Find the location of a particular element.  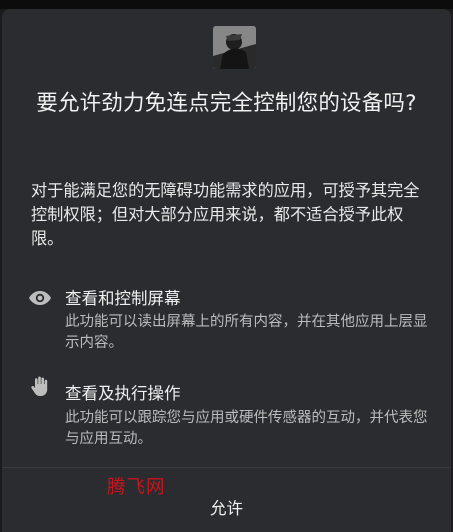

watermark: 腾飞网 is located at coordinates (136, 487).